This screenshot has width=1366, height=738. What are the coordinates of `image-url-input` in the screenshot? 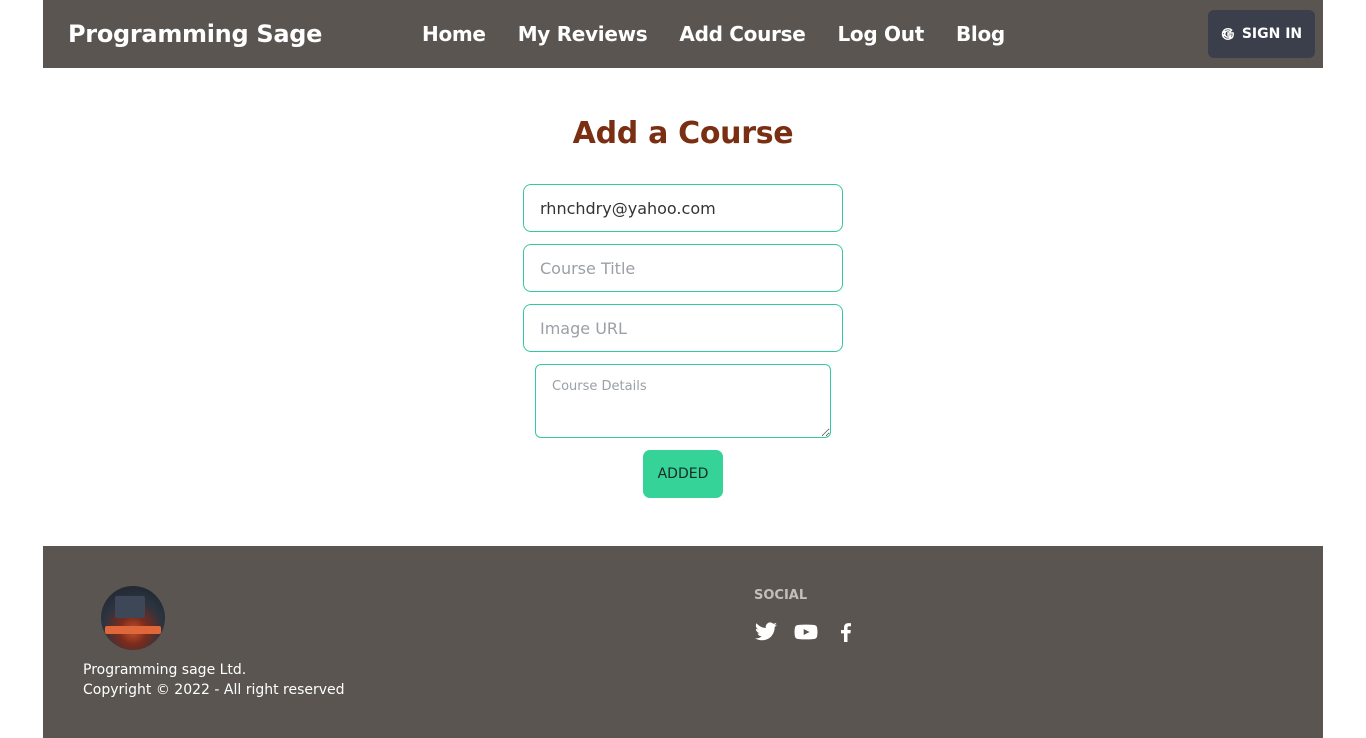 It's located at (683, 328).